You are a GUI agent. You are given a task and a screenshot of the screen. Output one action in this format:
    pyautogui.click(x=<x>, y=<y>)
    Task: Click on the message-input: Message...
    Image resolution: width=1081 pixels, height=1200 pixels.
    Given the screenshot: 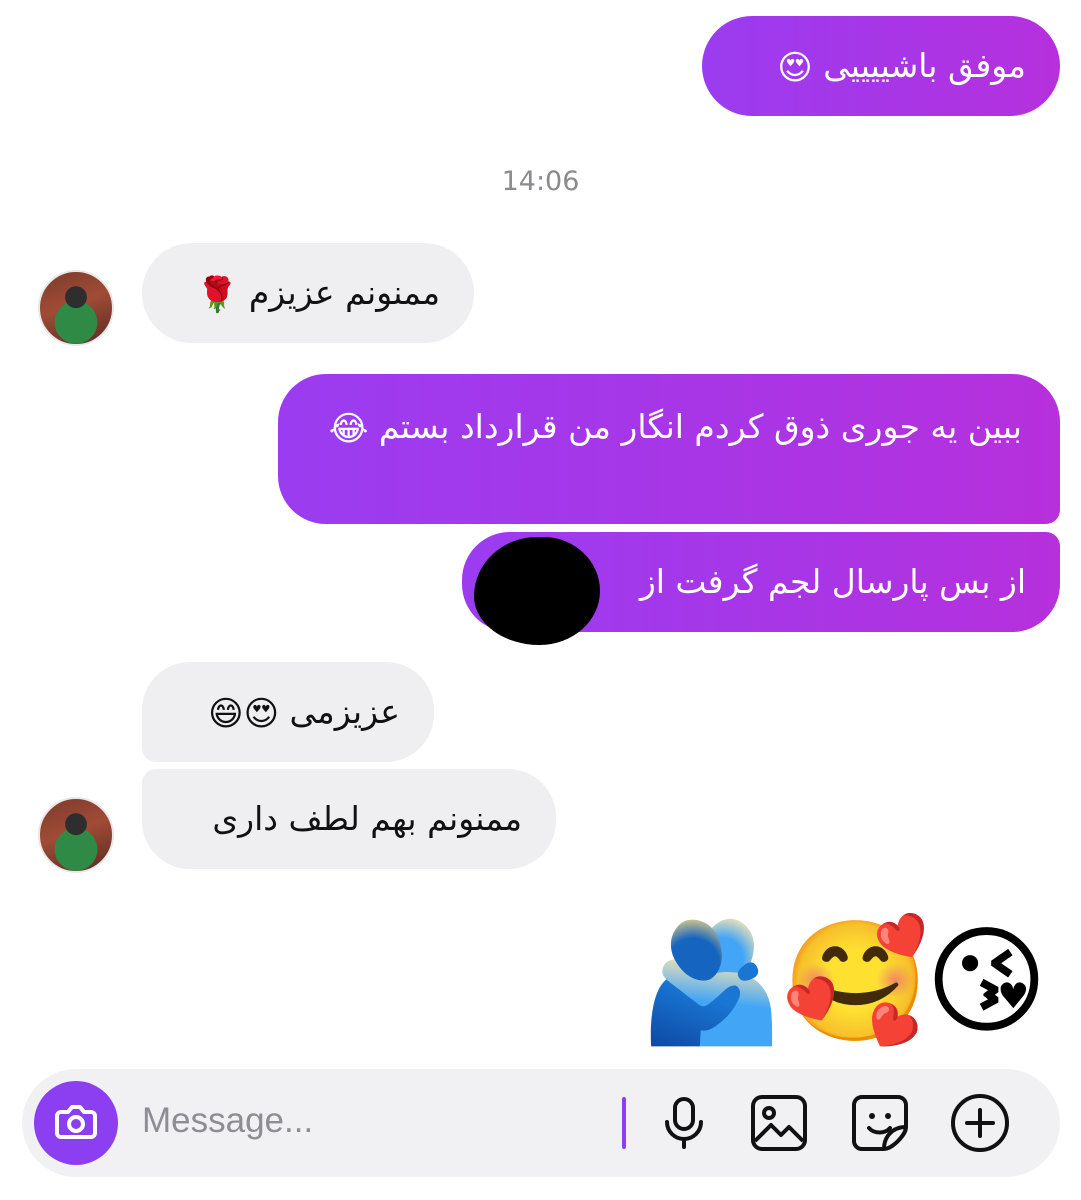 What is the action you would take?
    pyautogui.click(x=227, y=1121)
    